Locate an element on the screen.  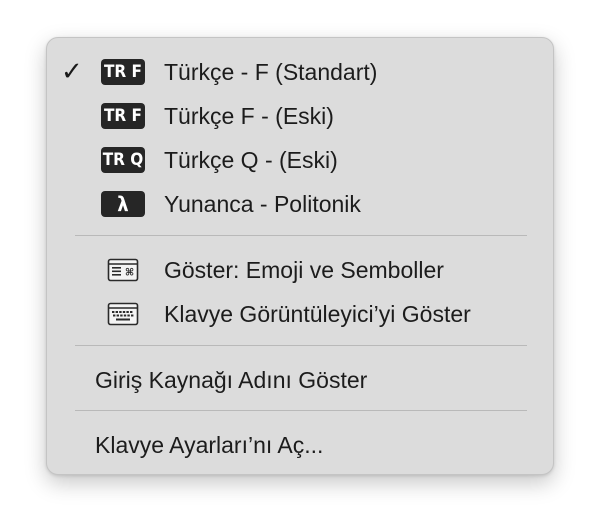
menu-item-show-emoji-symbols: ⌘ Göster: Emoji ve Semboller is located at coordinates (300, 270).